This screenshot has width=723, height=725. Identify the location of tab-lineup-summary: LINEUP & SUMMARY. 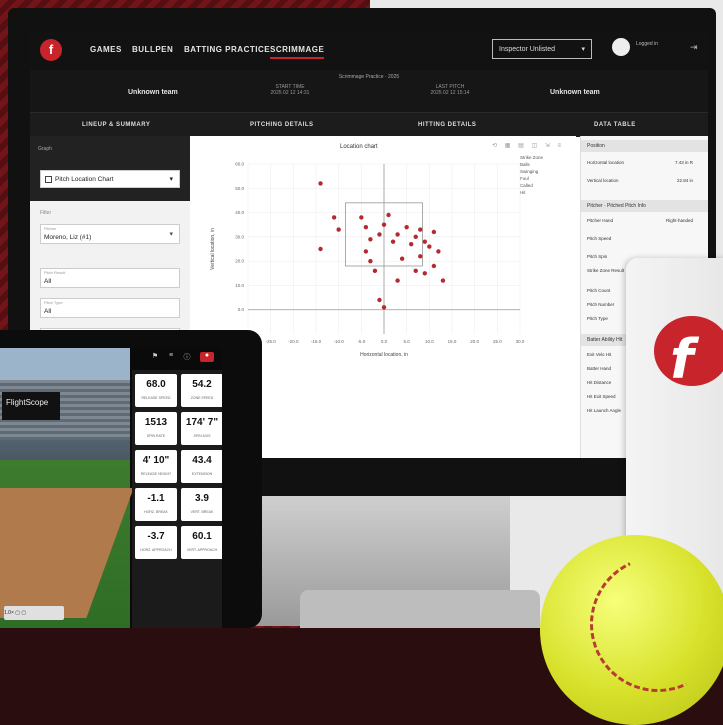
(116, 125).